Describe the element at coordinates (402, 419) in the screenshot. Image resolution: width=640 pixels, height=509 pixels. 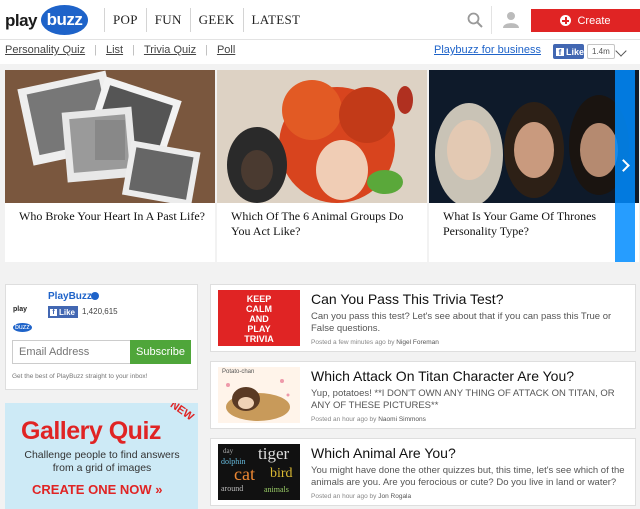
I see `author-name: Naomi Simmons` at that location.